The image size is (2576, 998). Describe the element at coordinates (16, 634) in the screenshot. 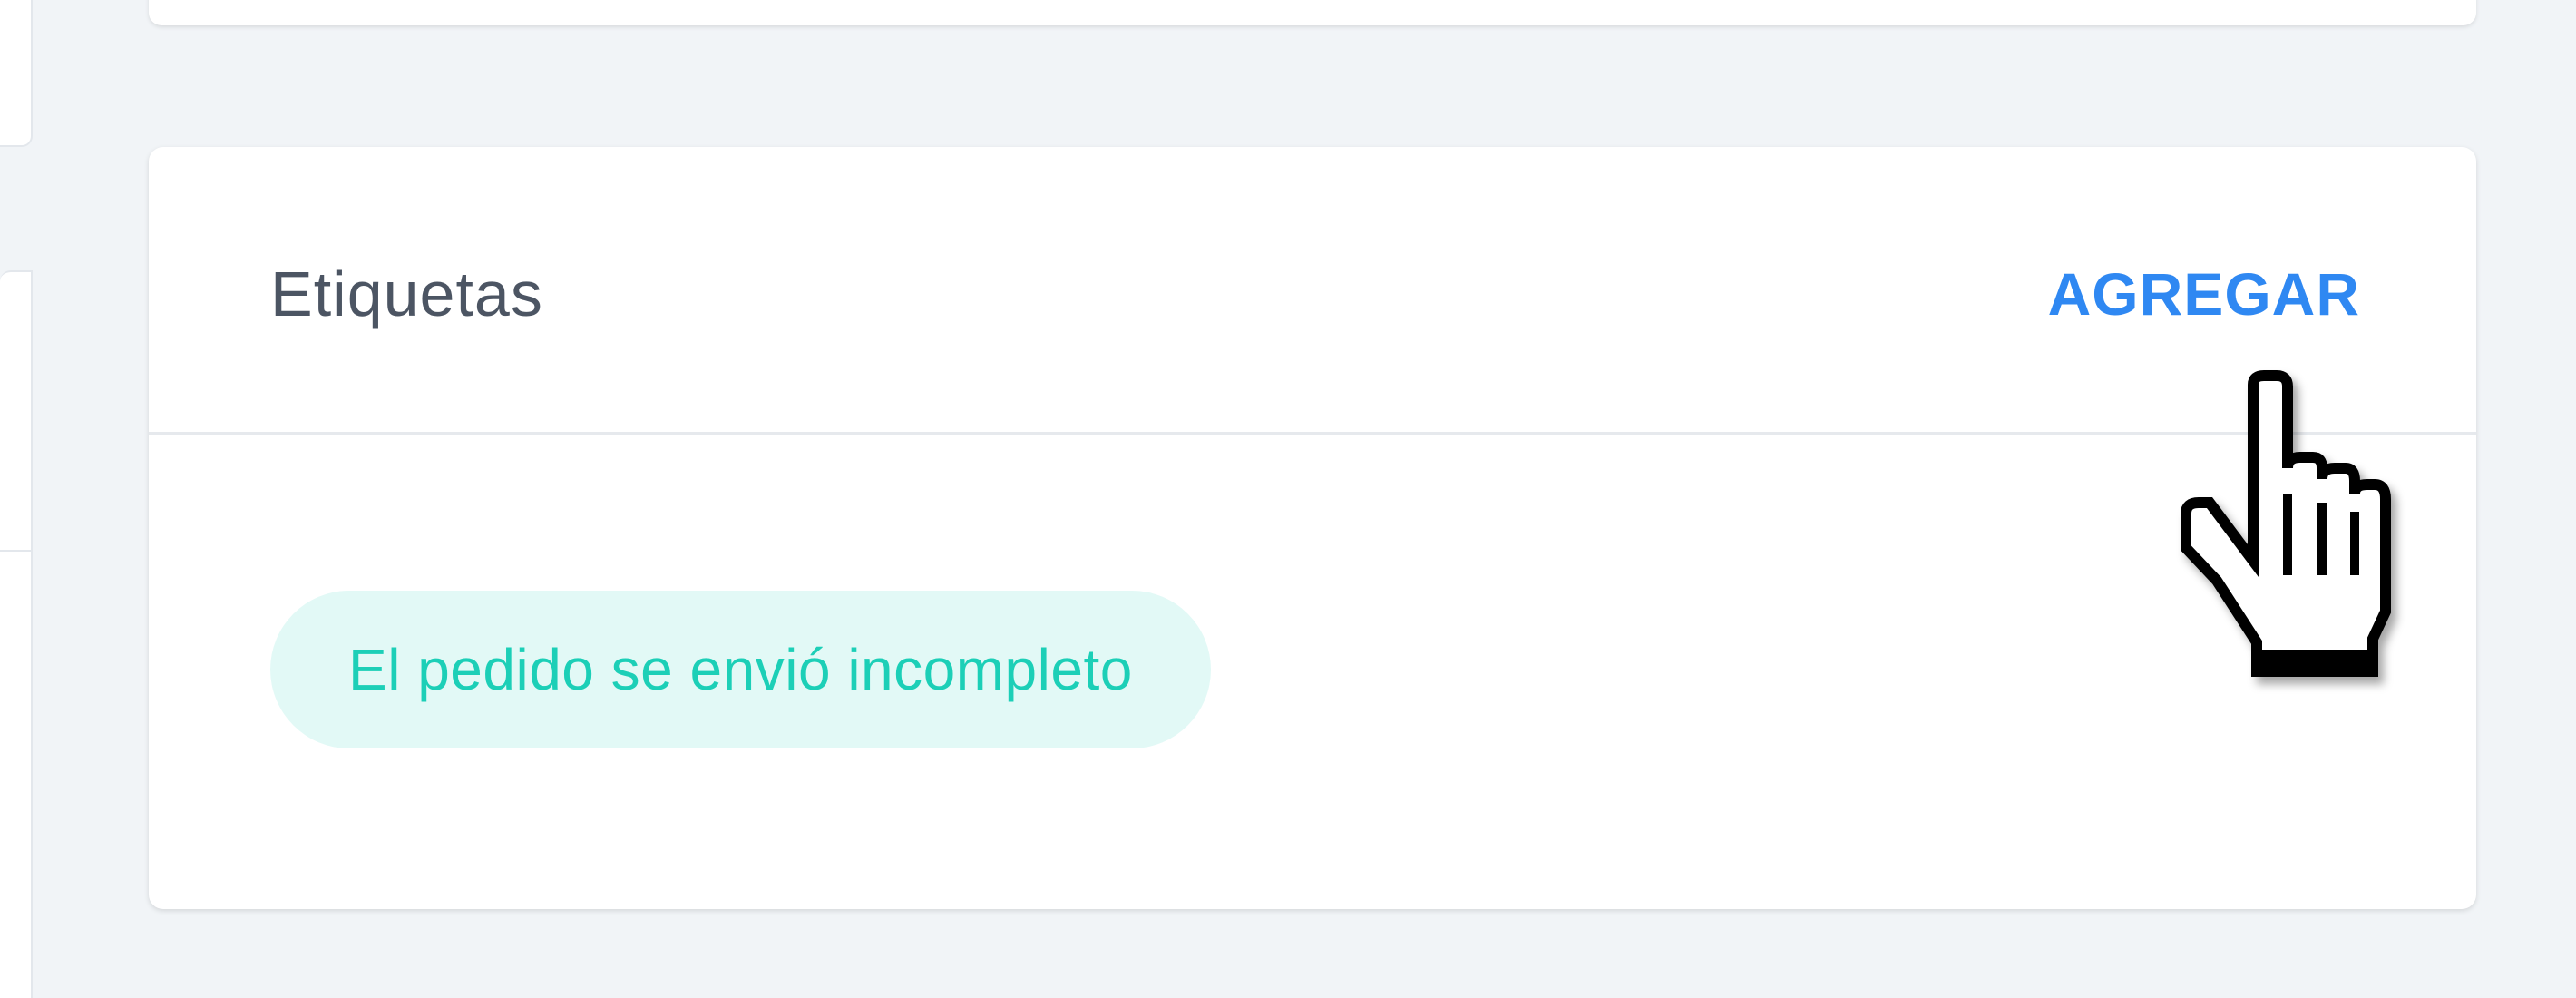

I see `left-panel-bottom` at that location.